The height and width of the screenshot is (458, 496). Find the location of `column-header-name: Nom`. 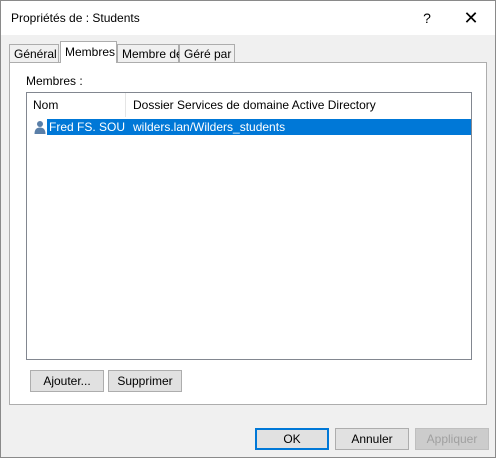

column-header-name: Nom is located at coordinates (76, 105).